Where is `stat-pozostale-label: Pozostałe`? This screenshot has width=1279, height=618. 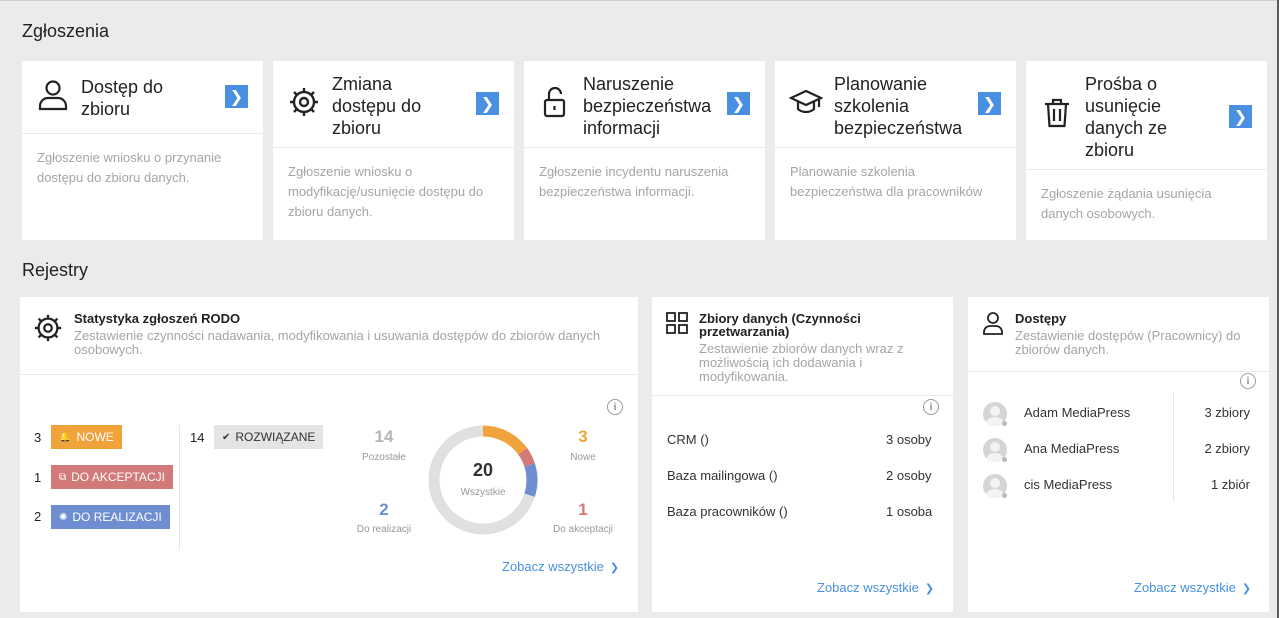
stat-pozostale-label: Pozostałe is located at coordinates (384, 457).